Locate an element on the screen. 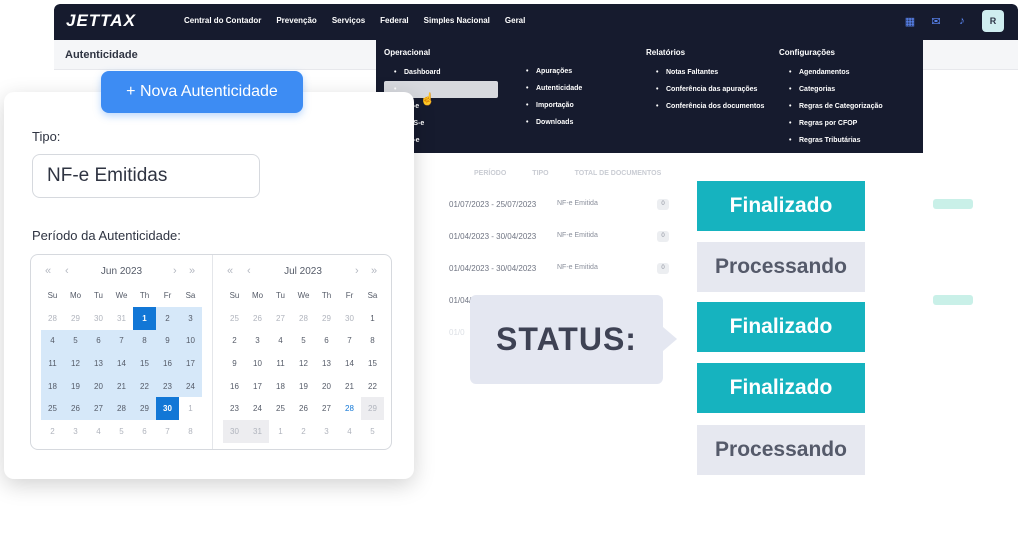 The image size is (1024, 533). user-avatar: R is located at coordinates (993, 21).